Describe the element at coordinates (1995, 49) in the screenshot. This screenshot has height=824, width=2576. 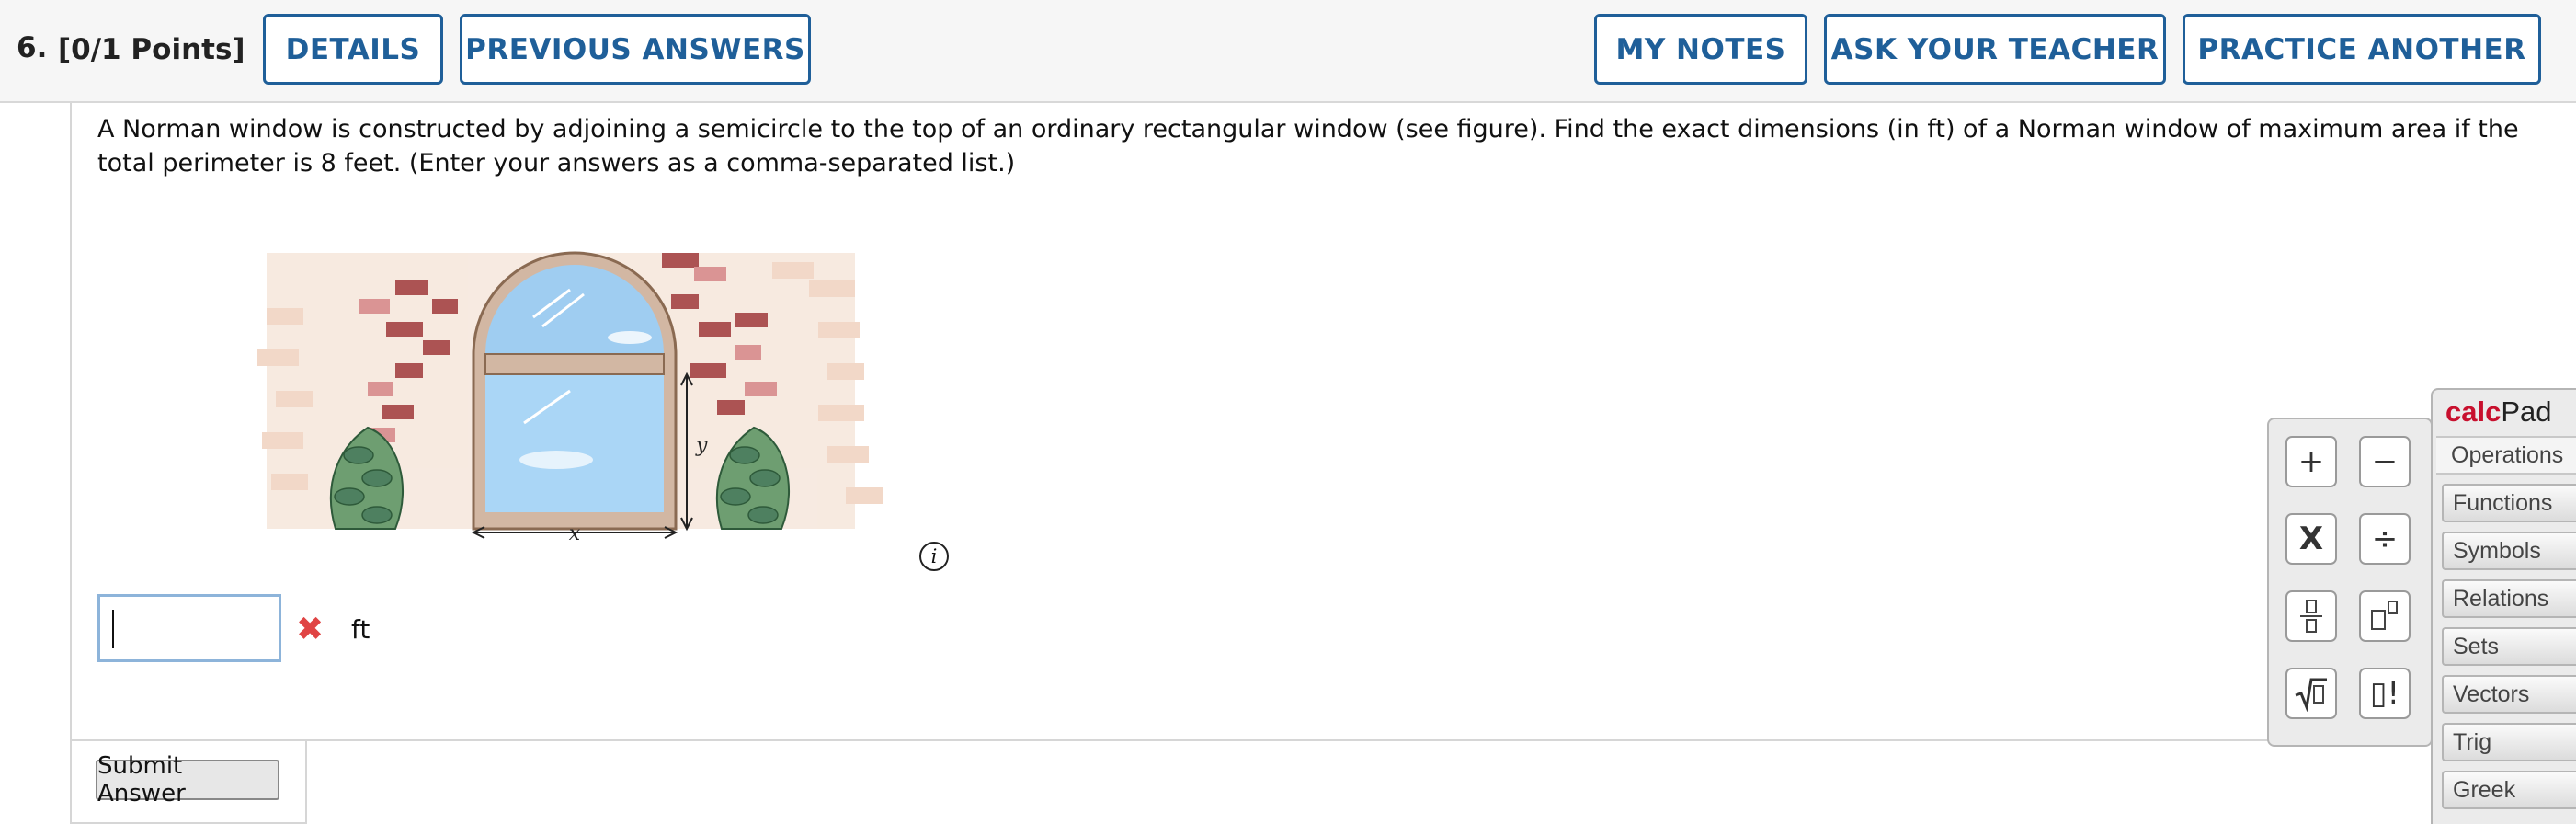
I see `ask-your-teacher-button: ASK YOUR TEACHER` at that location.